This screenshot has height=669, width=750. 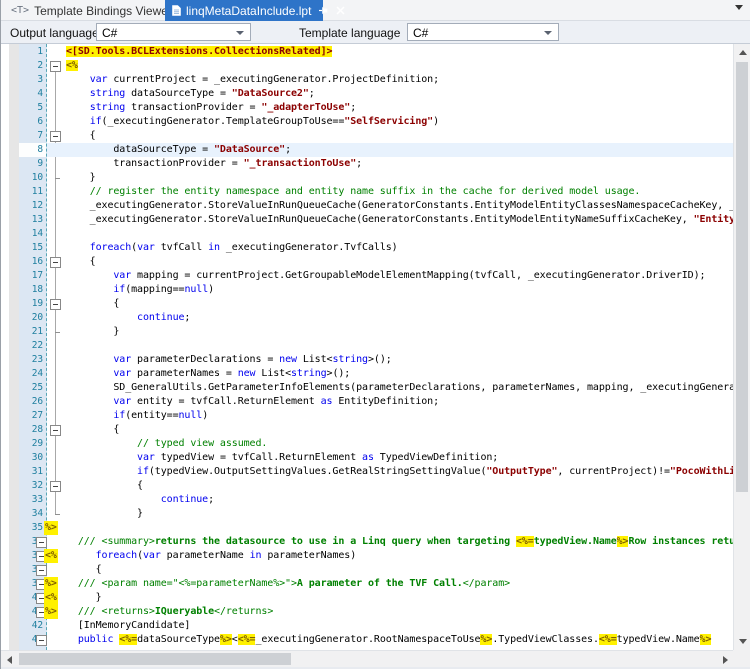 What do you see at coordinates (742, 277) in the screenshot?
I see `vertical-scrollbar-thumb` at bounding box center [742, 277].